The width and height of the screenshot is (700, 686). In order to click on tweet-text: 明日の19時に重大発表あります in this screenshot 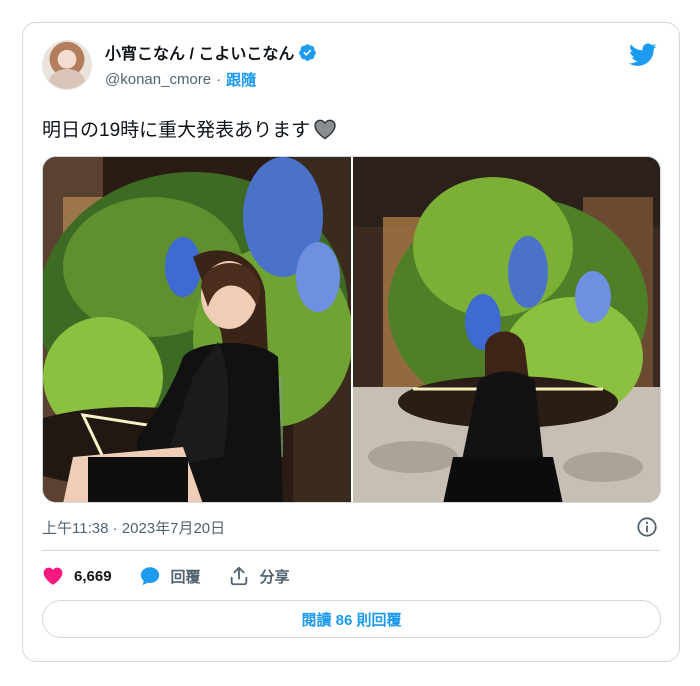, I will do `click(189, 128)`.